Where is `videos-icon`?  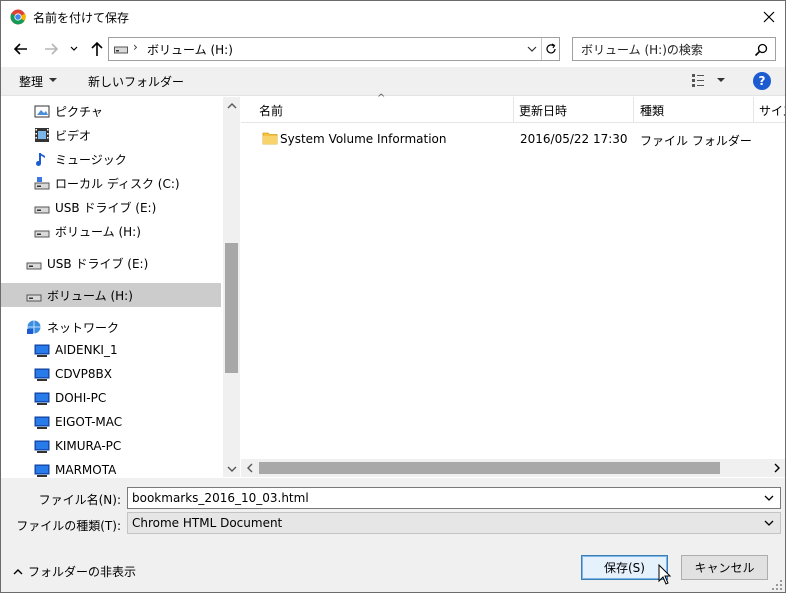
videos-icon is located at coordinates (42, 135).